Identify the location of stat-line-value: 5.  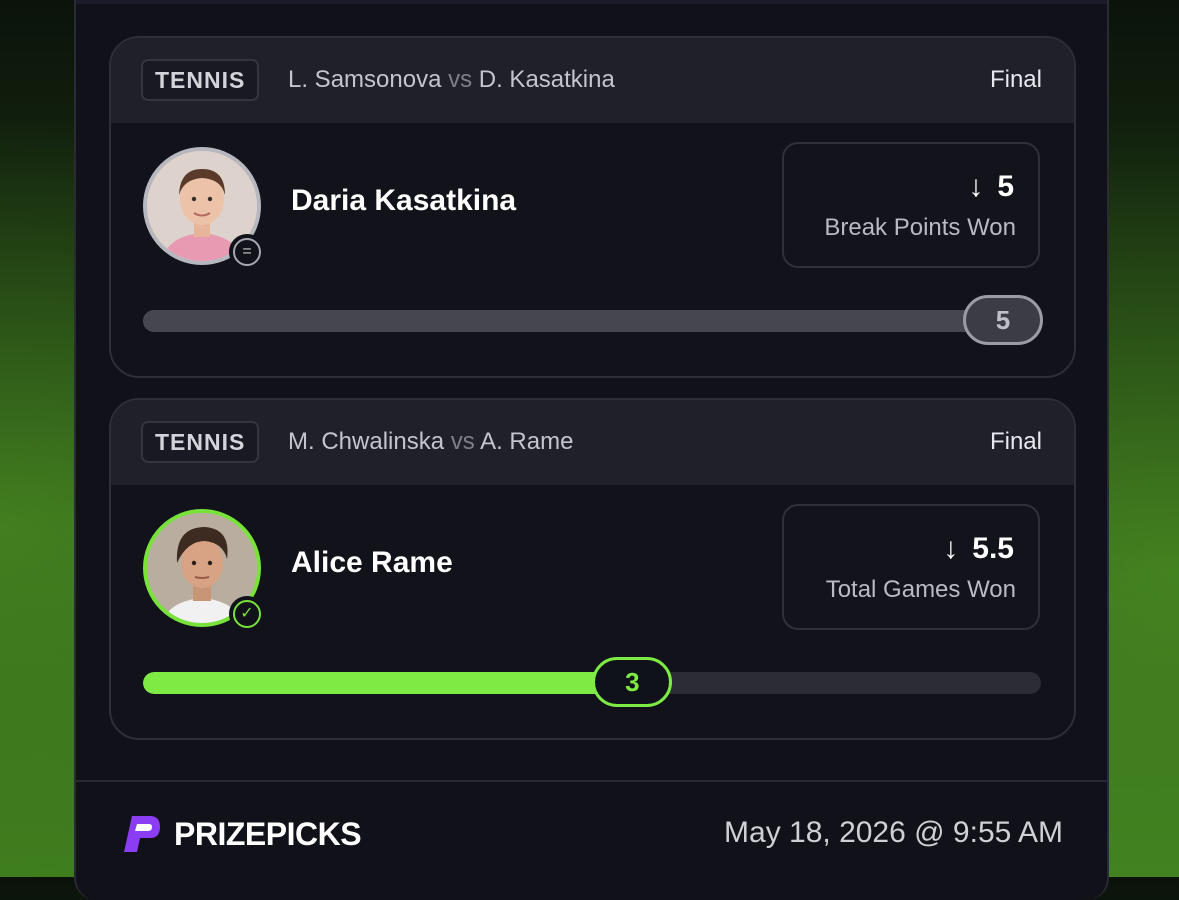
(1005, 186).